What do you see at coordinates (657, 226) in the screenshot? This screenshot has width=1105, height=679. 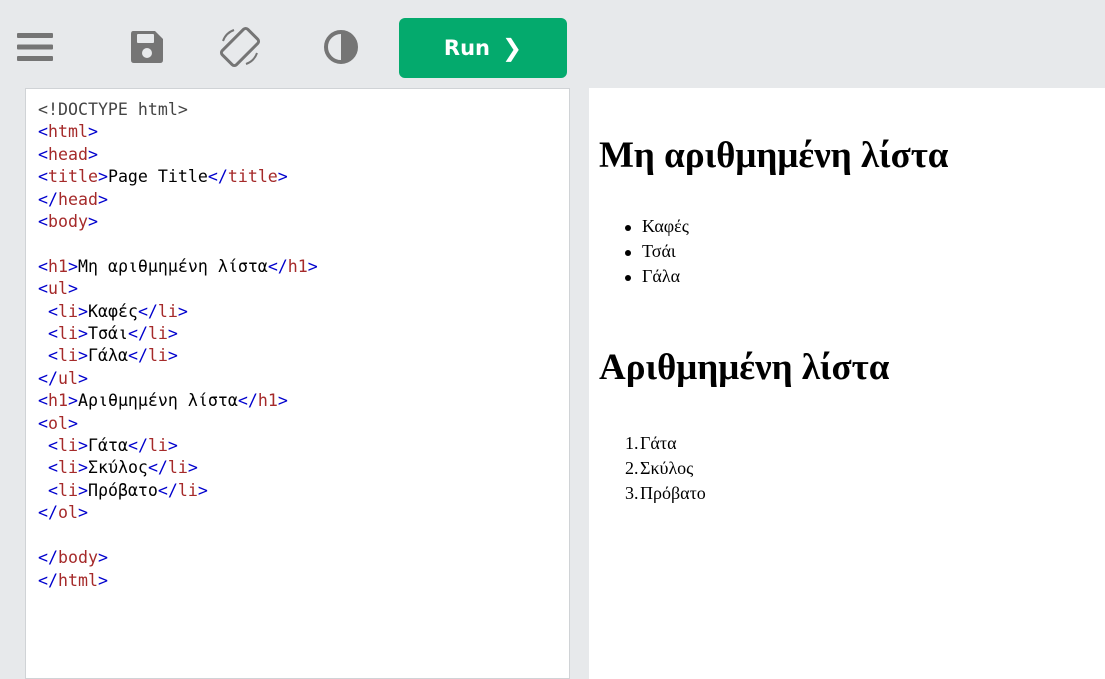 I see `list-item: Καφές` at bounding box center [657, 226].